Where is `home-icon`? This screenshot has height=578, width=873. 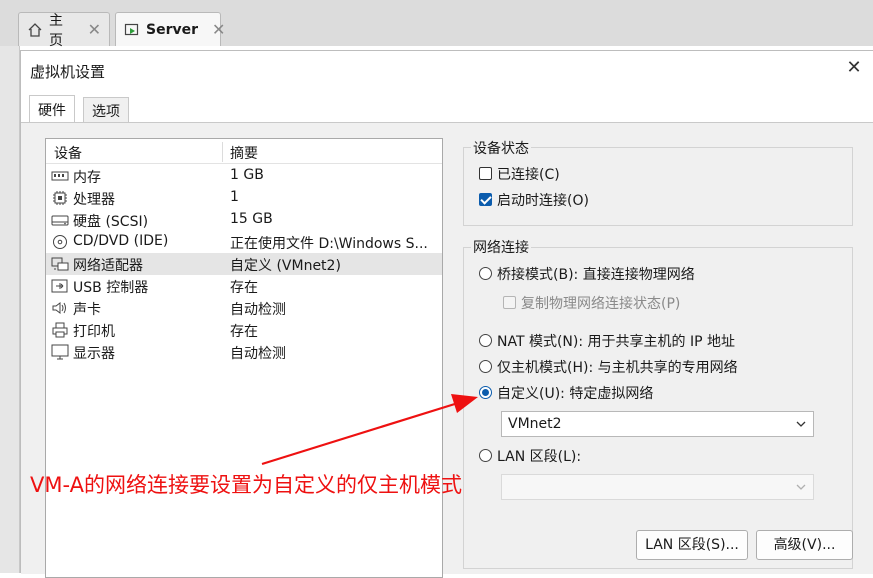 home-icon is located at coordinates (35, 30).